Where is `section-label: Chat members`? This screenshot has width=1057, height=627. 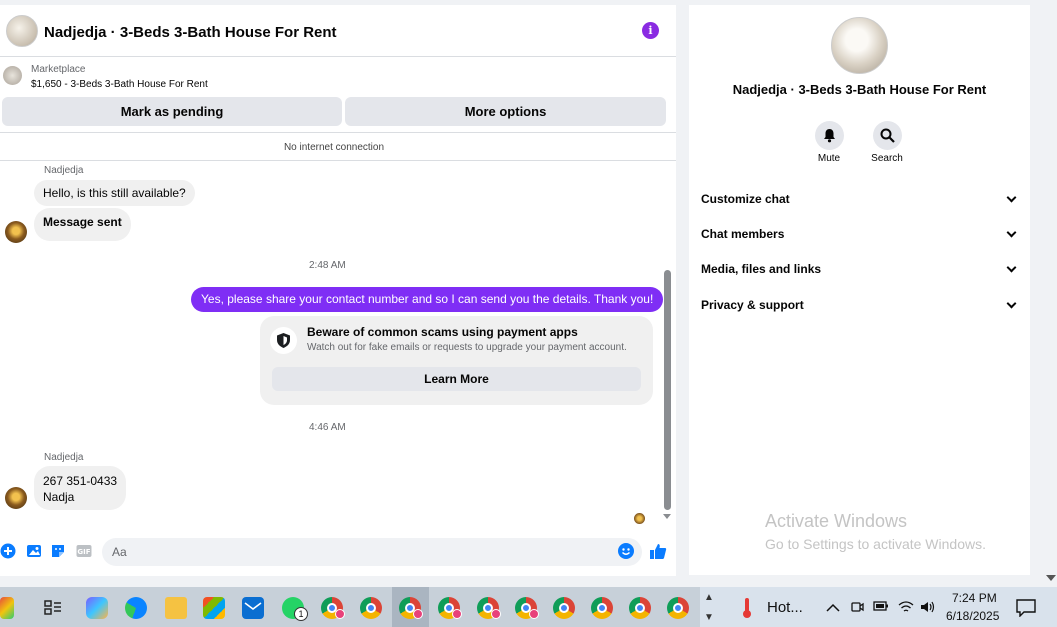
section-label: Chat members is located at coordinates (743, 234).